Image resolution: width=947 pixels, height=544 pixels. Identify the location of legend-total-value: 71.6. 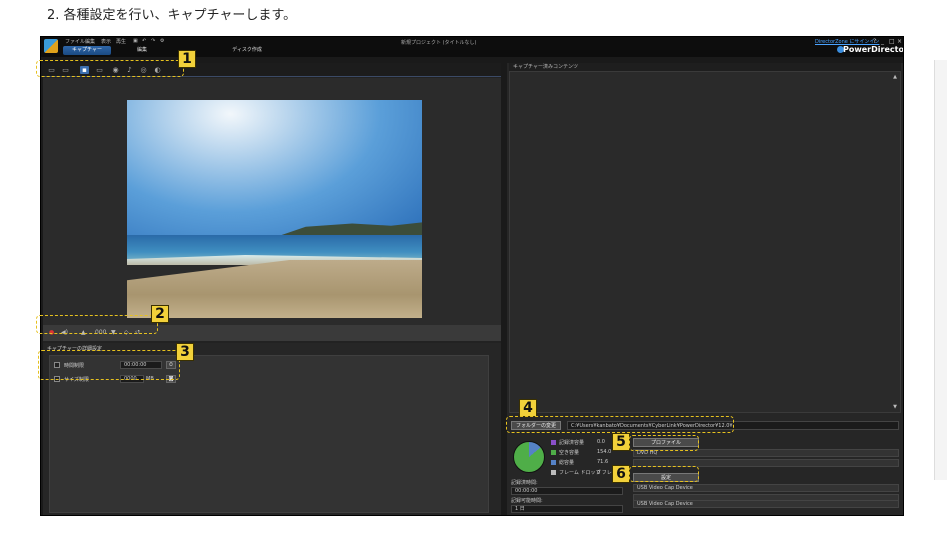
(603, 462).